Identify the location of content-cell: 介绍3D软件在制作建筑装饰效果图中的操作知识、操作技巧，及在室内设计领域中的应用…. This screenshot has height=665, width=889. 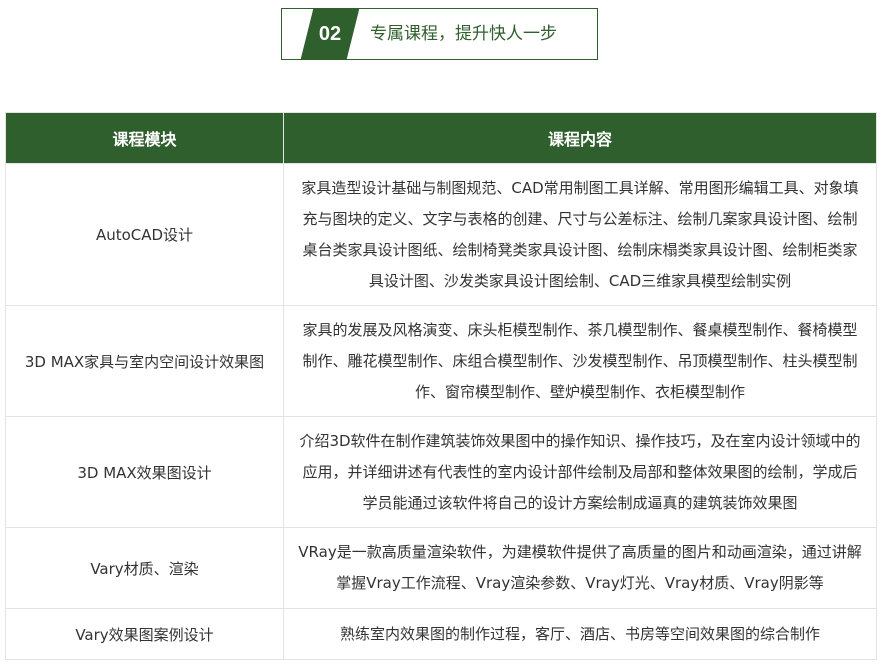
(580, 472).